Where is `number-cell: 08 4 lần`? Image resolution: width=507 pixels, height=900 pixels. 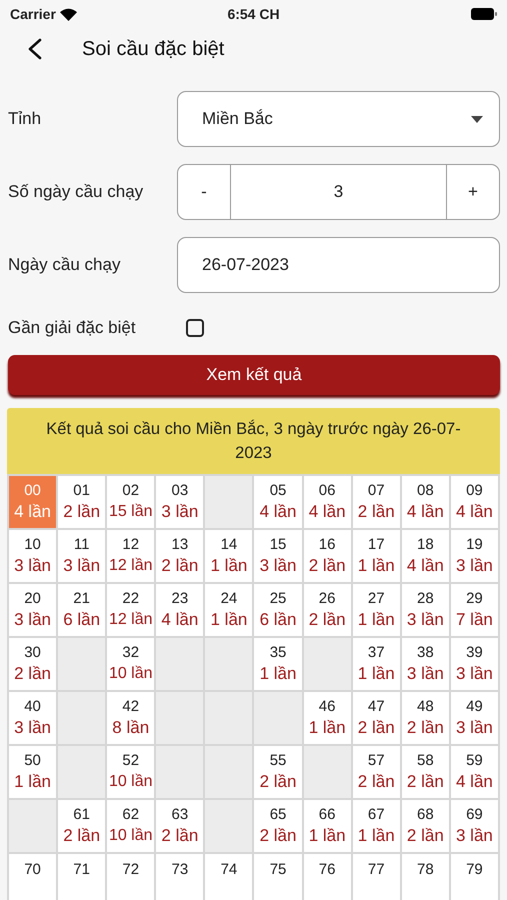 number-cell: 08 4 lần is located at coordinates (425, 502).